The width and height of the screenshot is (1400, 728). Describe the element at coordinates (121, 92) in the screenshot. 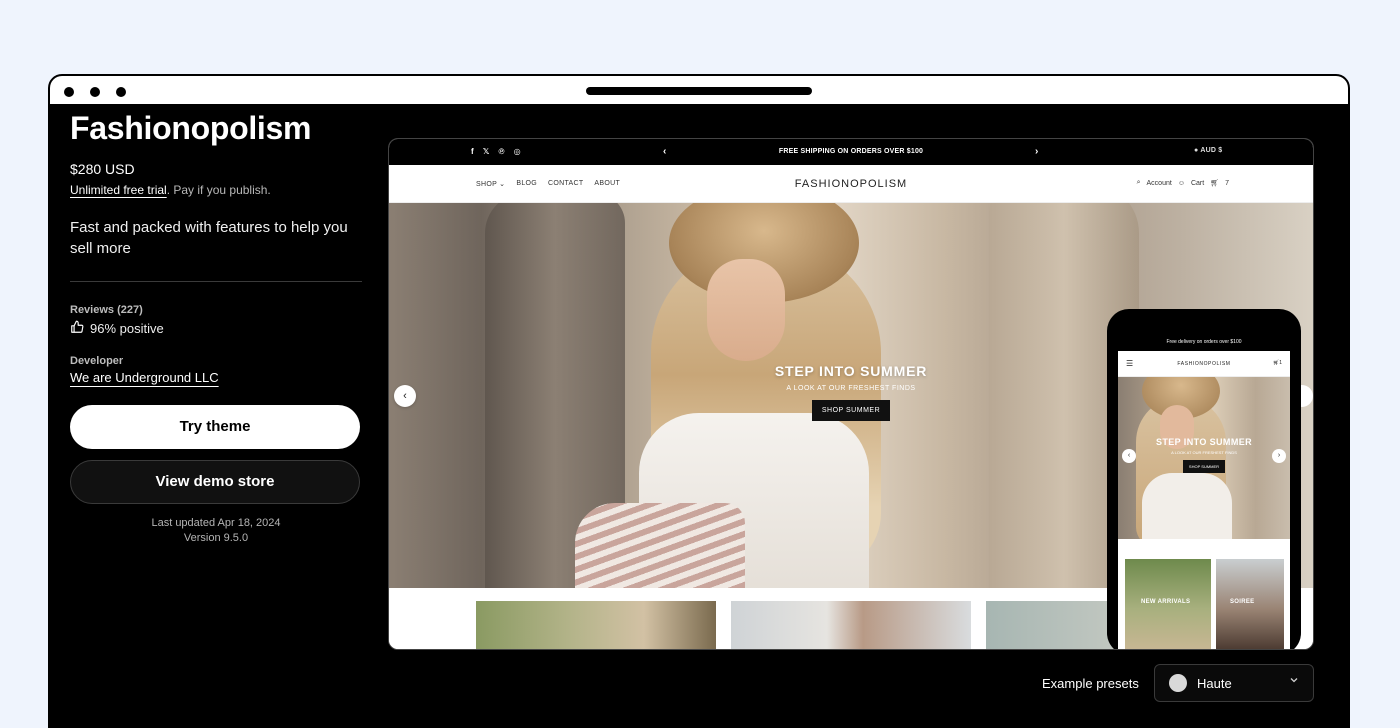

I see `window-dot-maximize` at that location.